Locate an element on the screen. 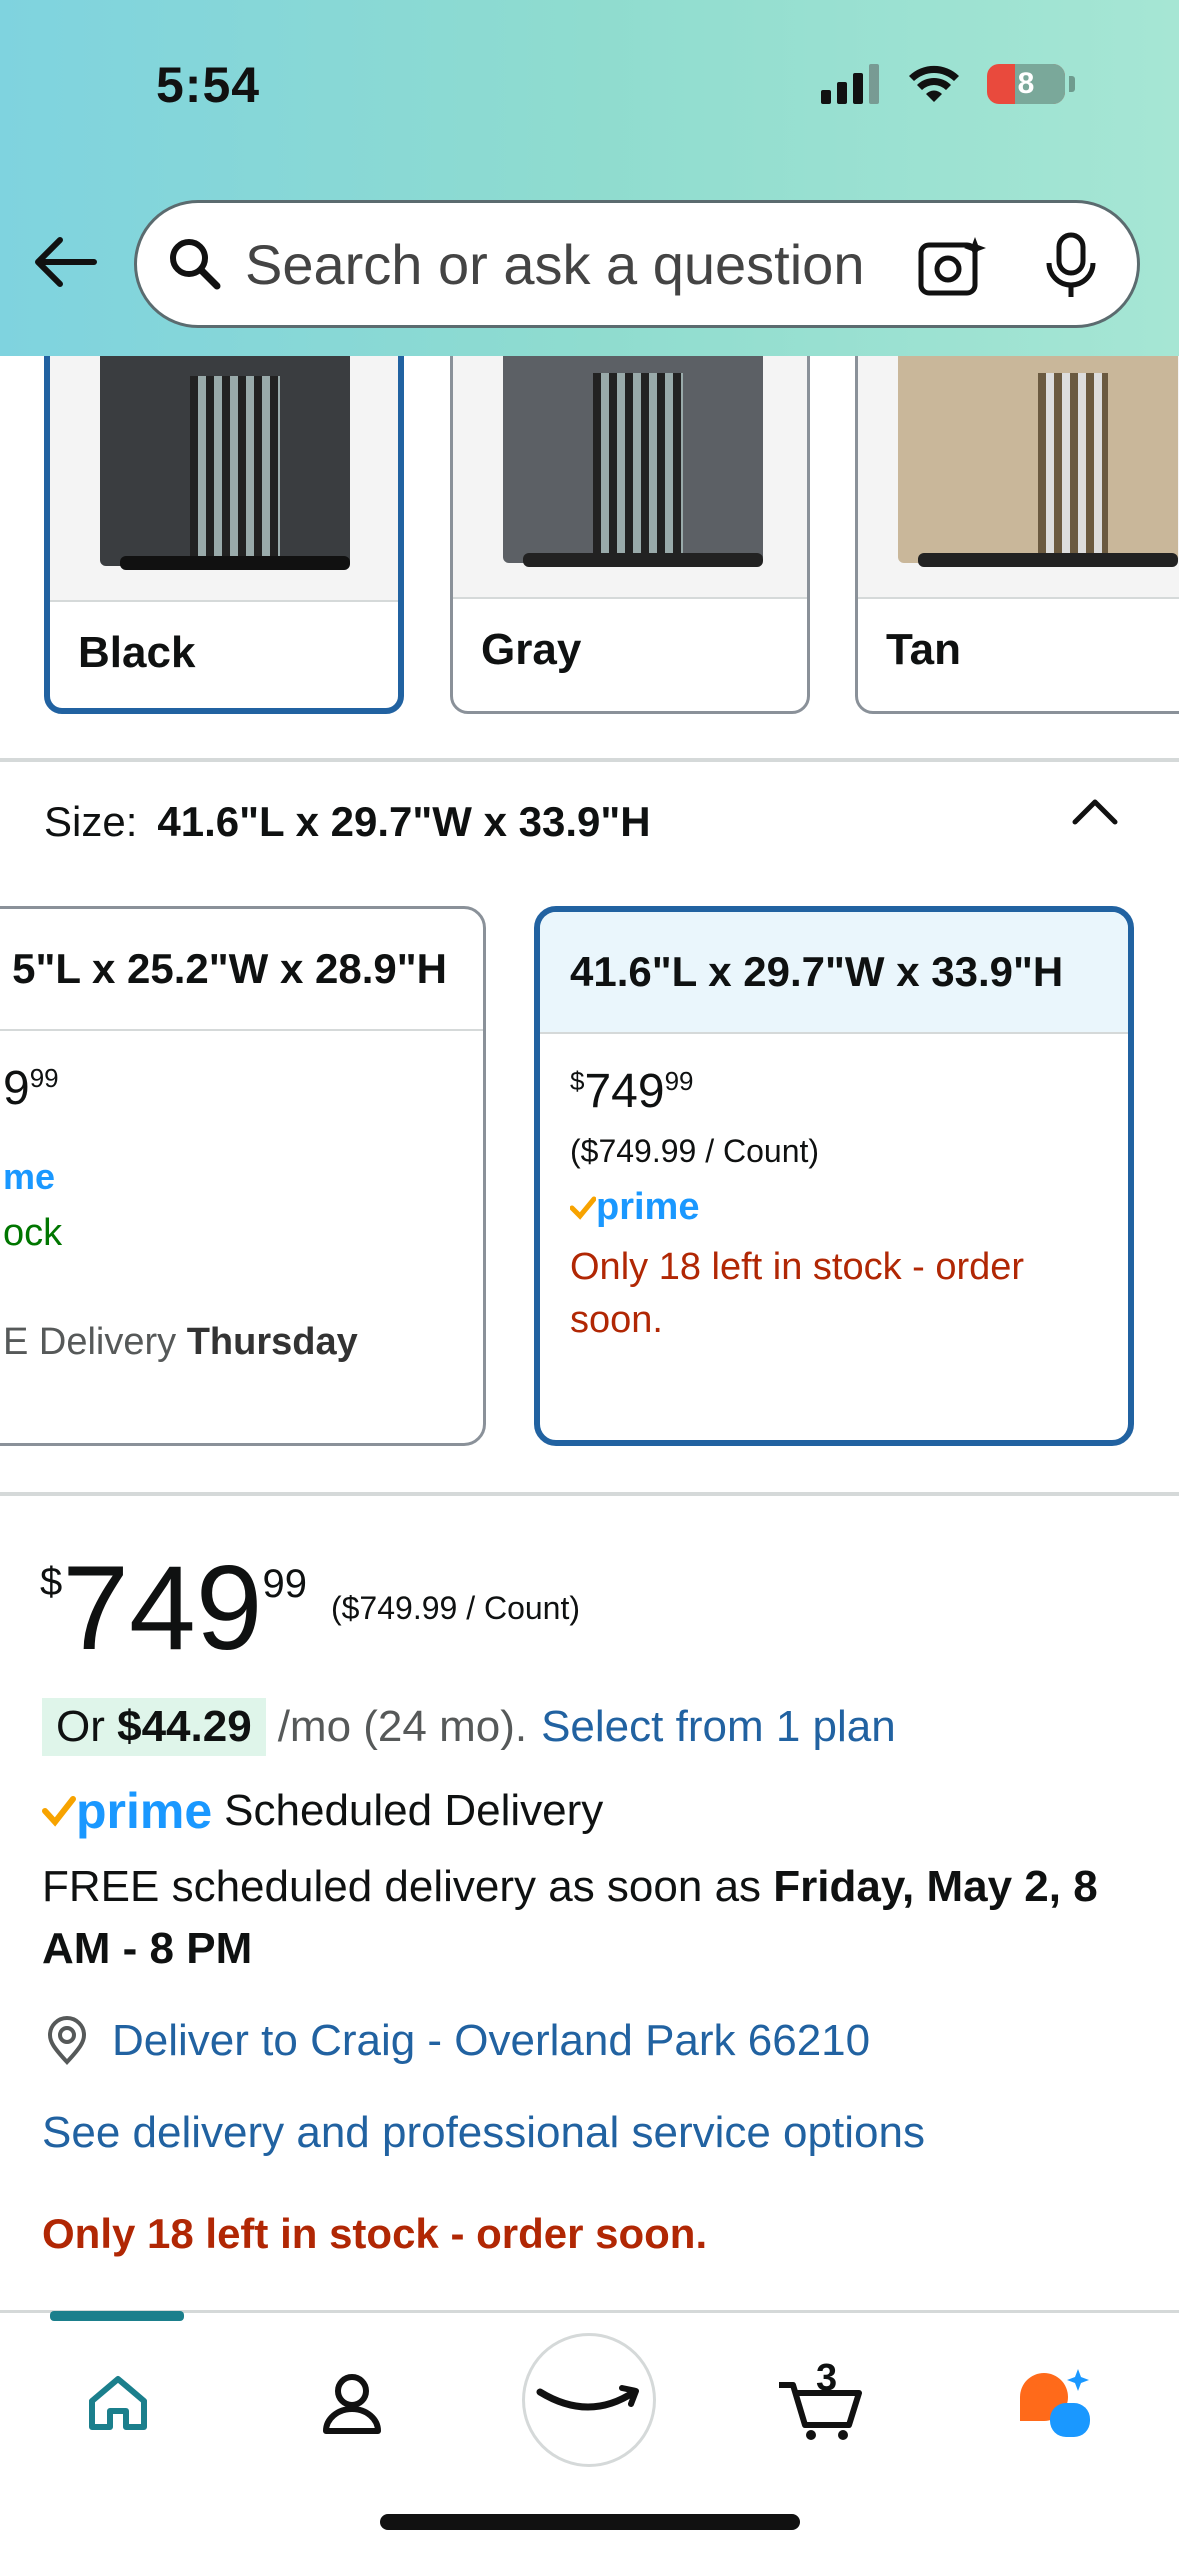 This screenshot has height=2556, width=1179. or-text: Or is located at coordinates (87, 1726).